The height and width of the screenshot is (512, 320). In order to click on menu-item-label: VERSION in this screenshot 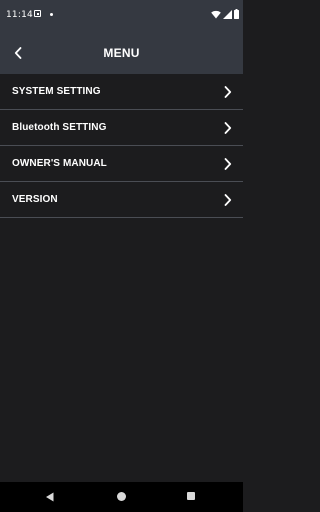, I will do `click(35, 199)`.